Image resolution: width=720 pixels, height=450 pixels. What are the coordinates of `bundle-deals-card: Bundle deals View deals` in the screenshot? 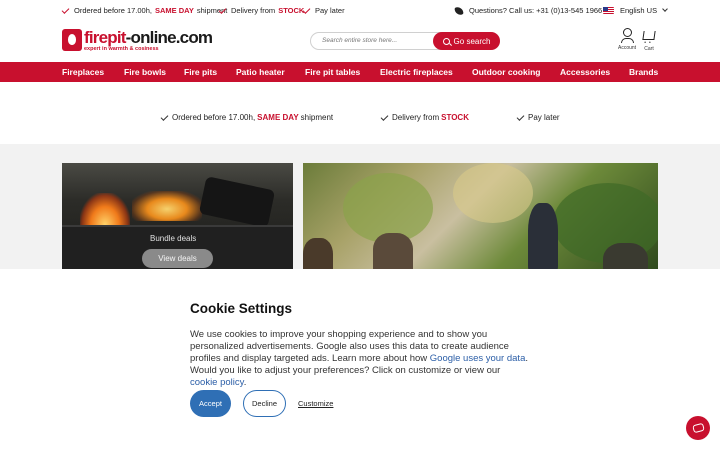 It's located at (177, 216).